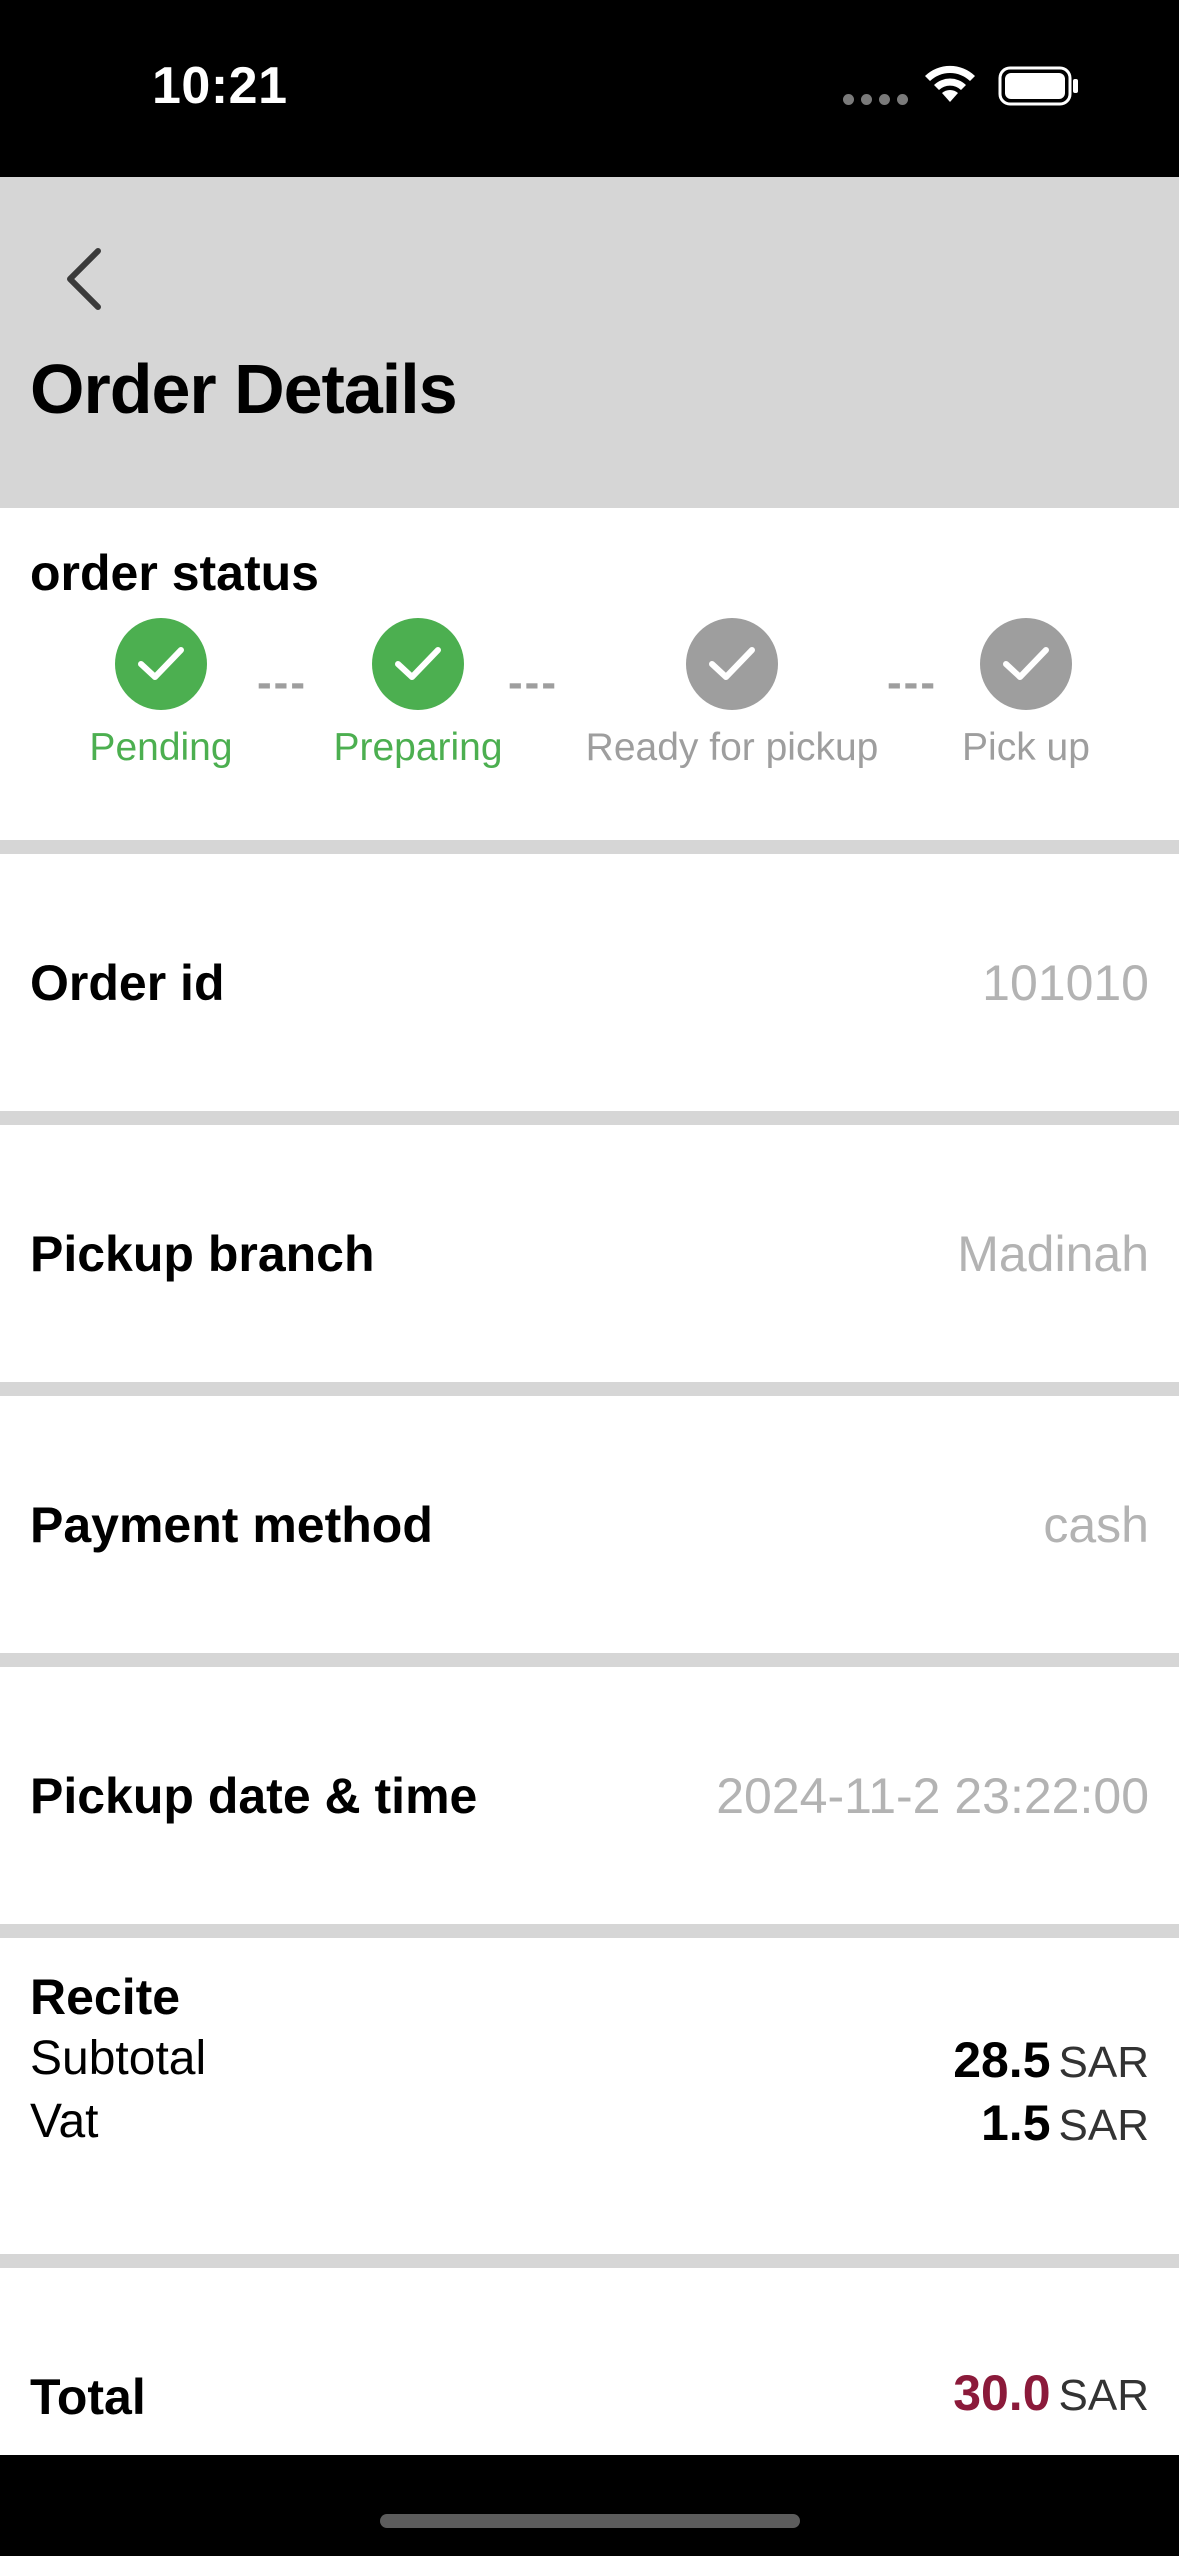 The image size is (1179, 2556). What do you see at coordinates (254, 1796) in the screenshot?
I see `pickup-datetime-label: Pickup date & time` at bounding box center [254, 1796].